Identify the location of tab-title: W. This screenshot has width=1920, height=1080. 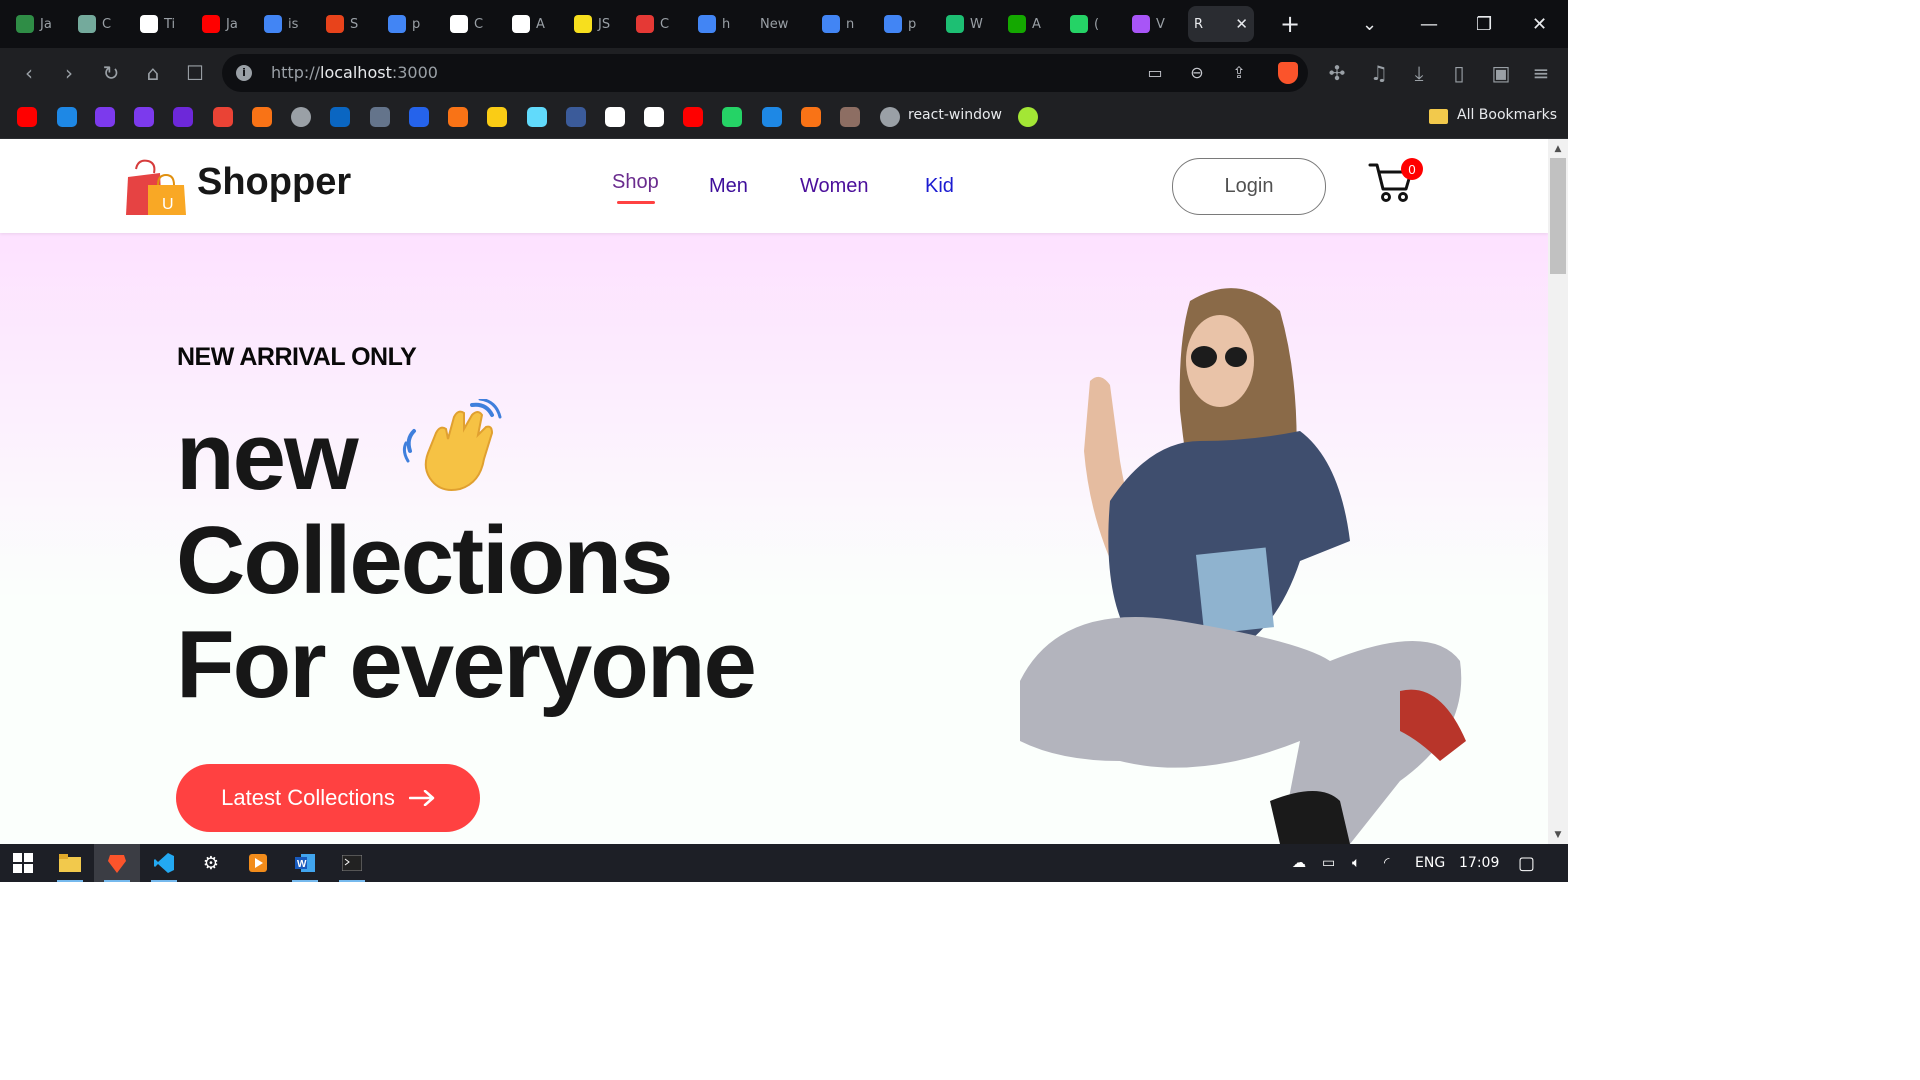
(976, 24).